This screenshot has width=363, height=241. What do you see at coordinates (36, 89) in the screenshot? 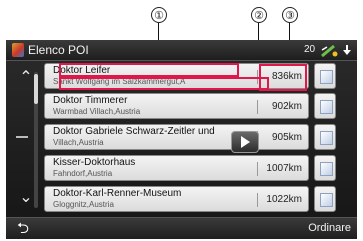
I see `scrollbar-thumb` at bounding box center [36, 89].